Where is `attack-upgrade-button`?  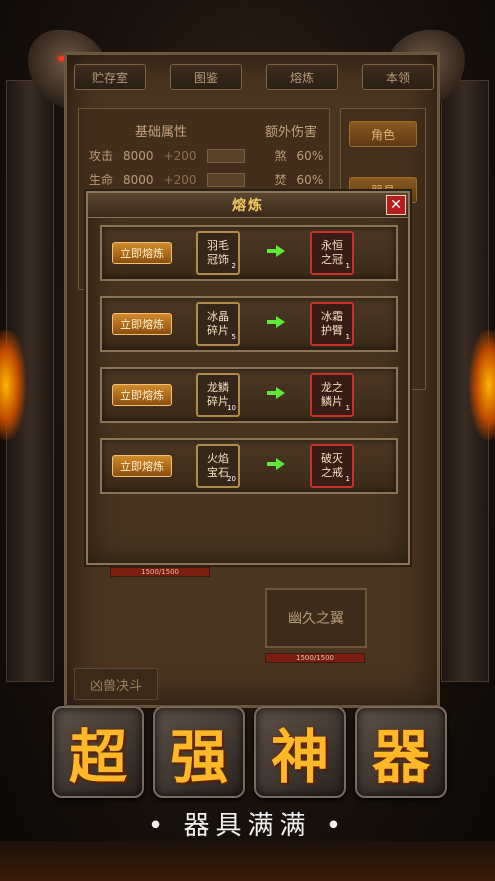 attack-upgrade-button is located at coordinates (225, 155).